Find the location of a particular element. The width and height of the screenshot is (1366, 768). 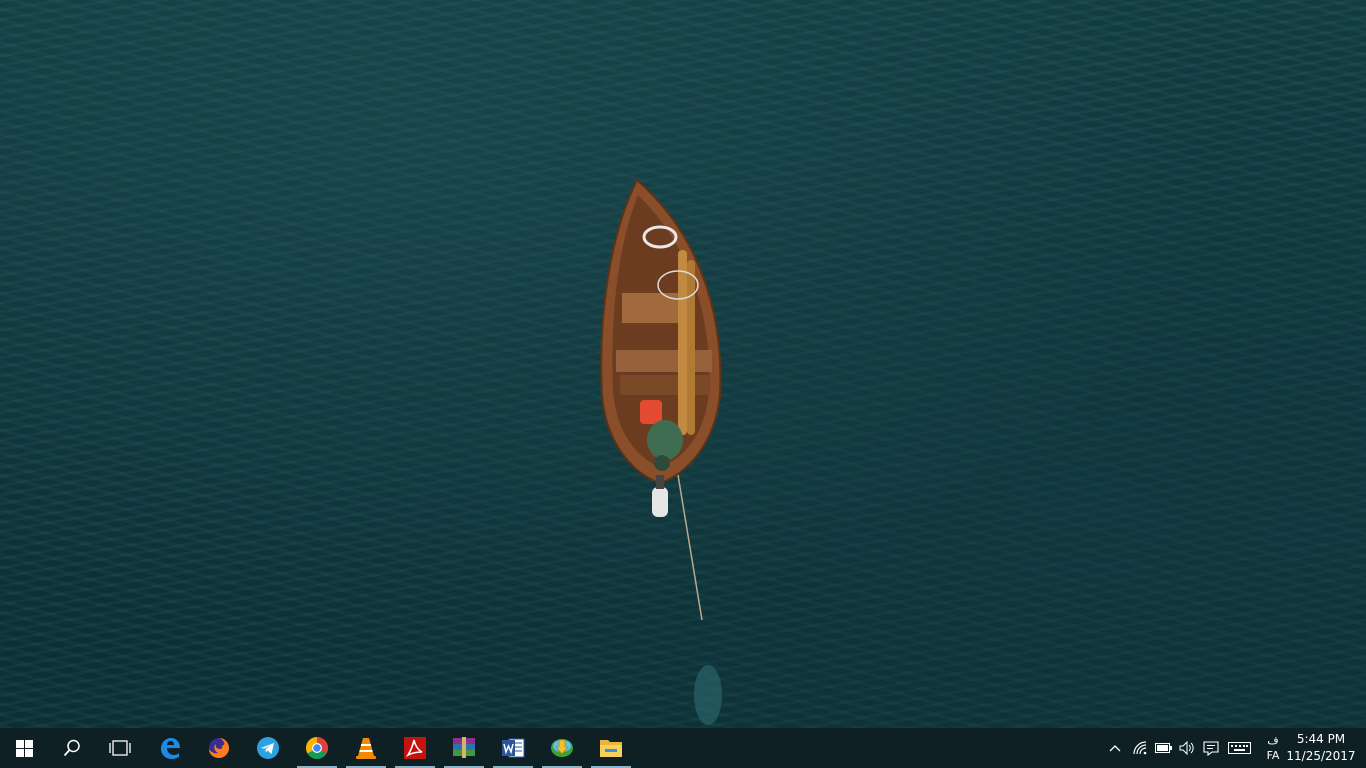

notification-icon is located at coordinates (1211, 748).